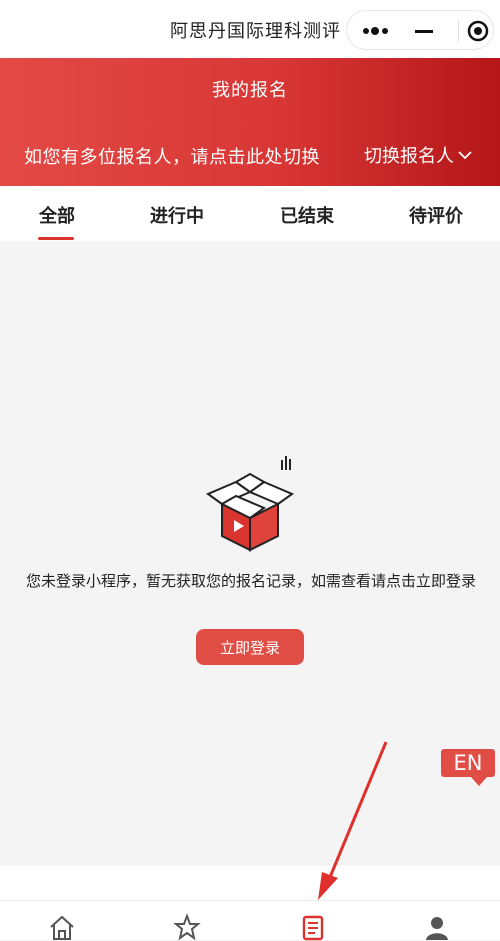 Image resolution: width=500 pixels, height=941 pixels. I want to click on tab-all: 全部, so click(57, 215).